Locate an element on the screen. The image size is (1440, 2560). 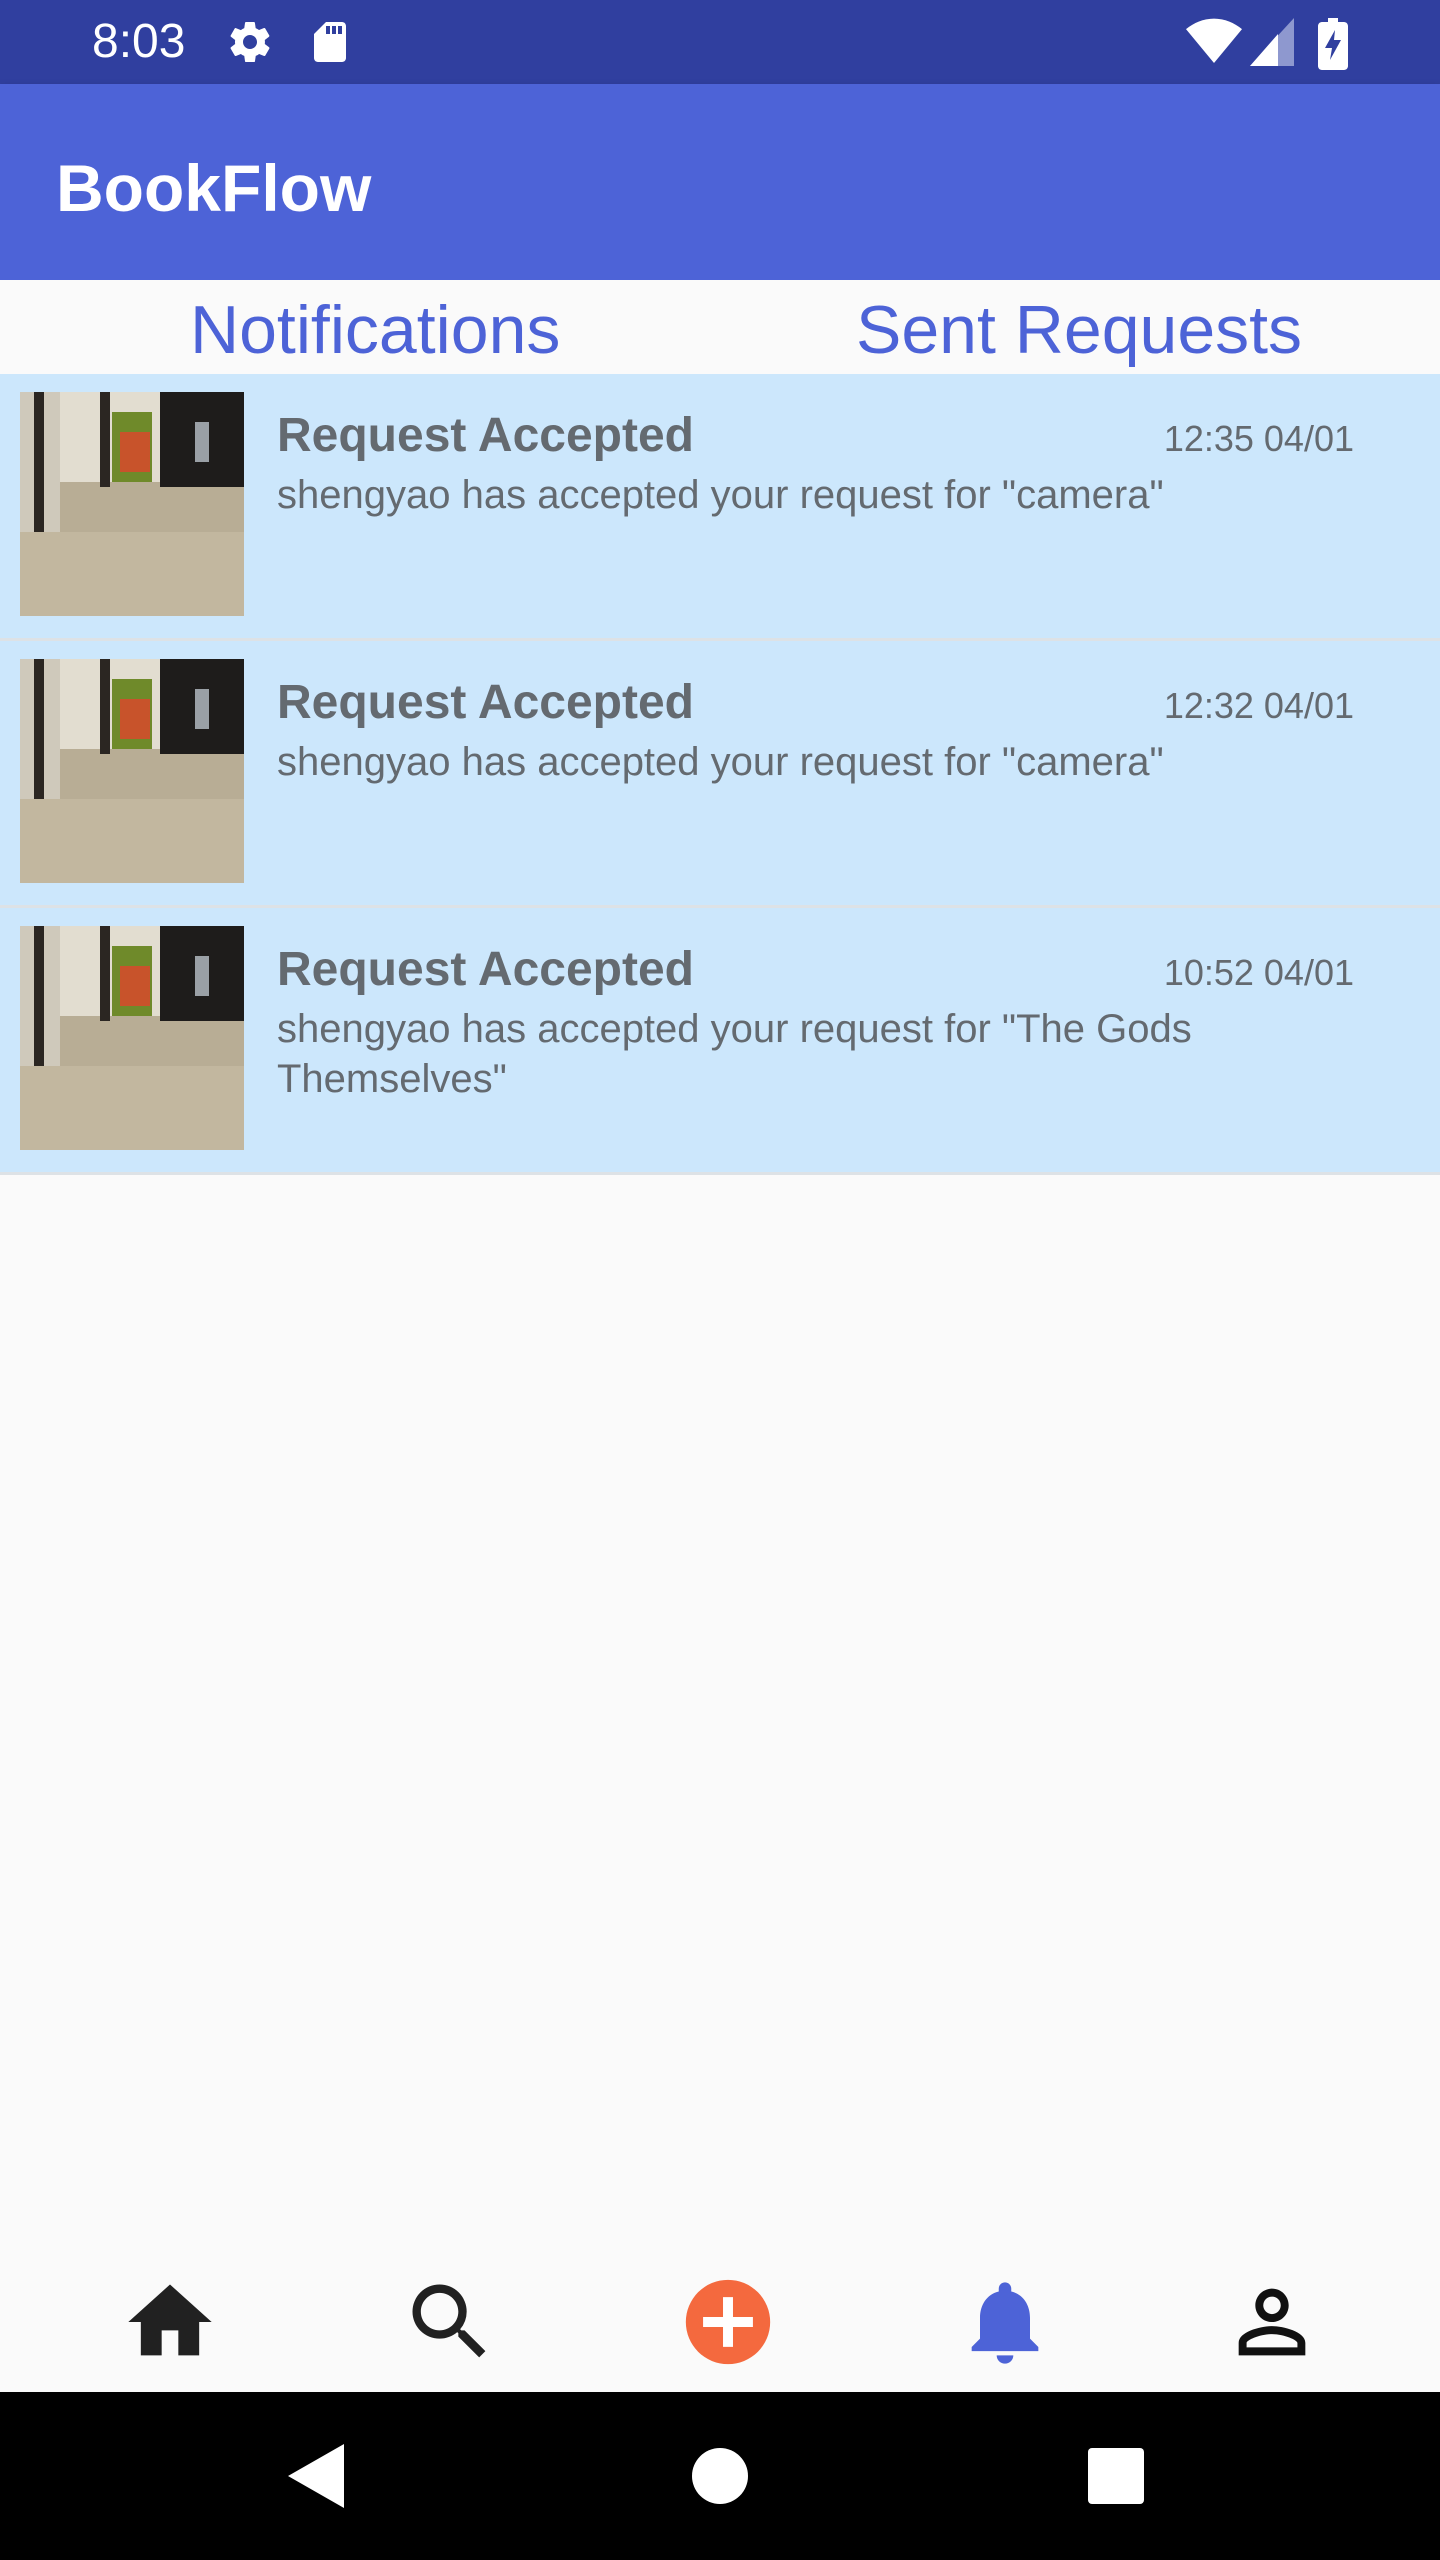
back-icon is located at coordinates (318, 2476).